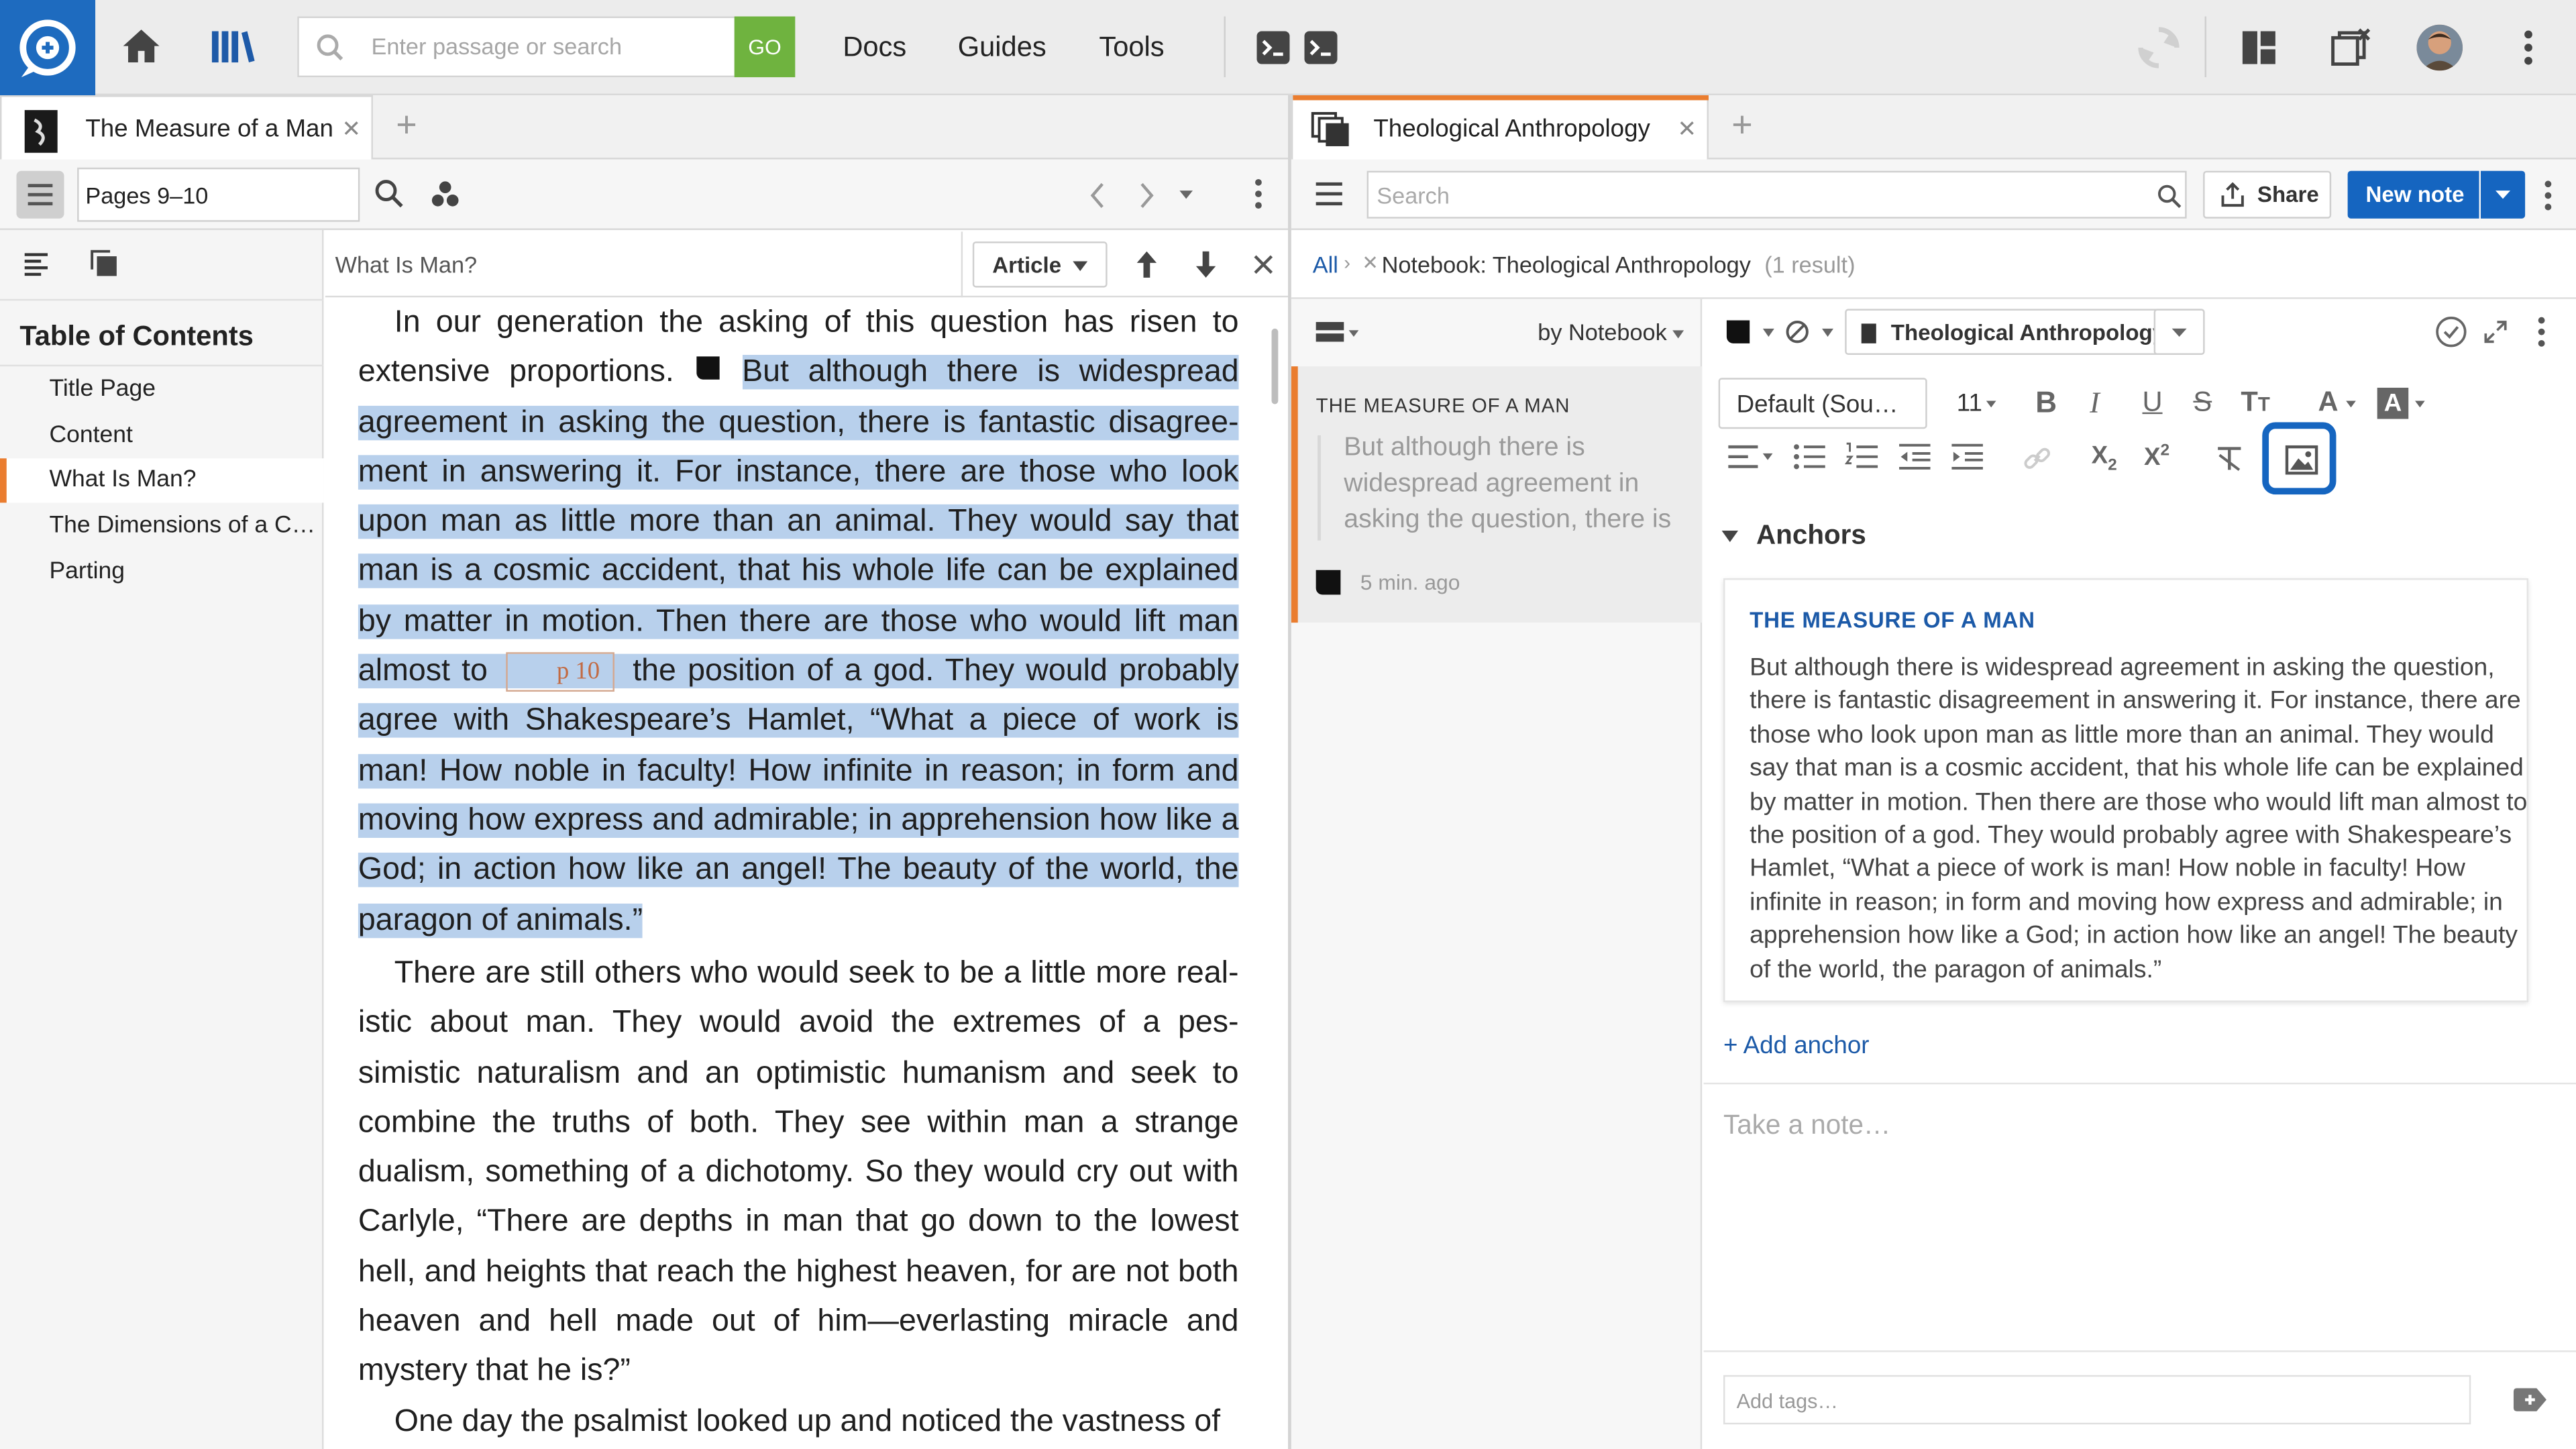 The height and width of the screenshot is (1449, 2576). I want to click on library-icon, so click(233, 46).